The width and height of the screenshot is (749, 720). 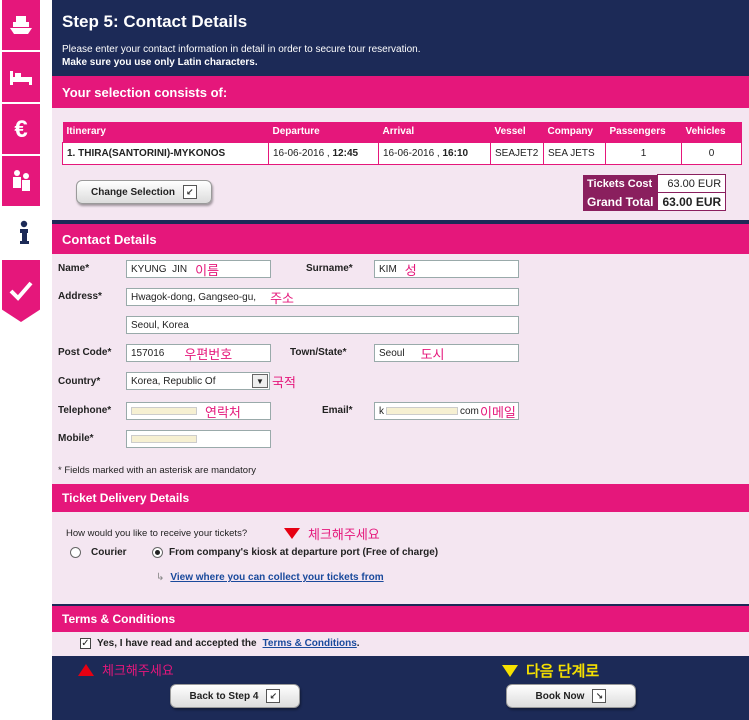 What do you see at coordinates (329, 268) in the screenshot?
I see `surname-label: Surname*` at bounding box center [329, 268].